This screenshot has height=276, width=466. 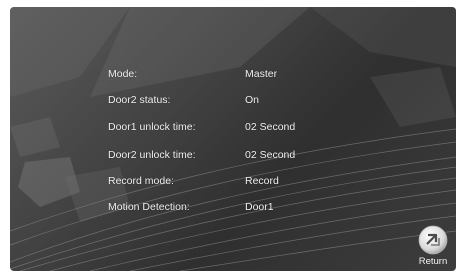 I want to click on setting-row-door2-status: Door2 status: On, so click(x=258, y=100).